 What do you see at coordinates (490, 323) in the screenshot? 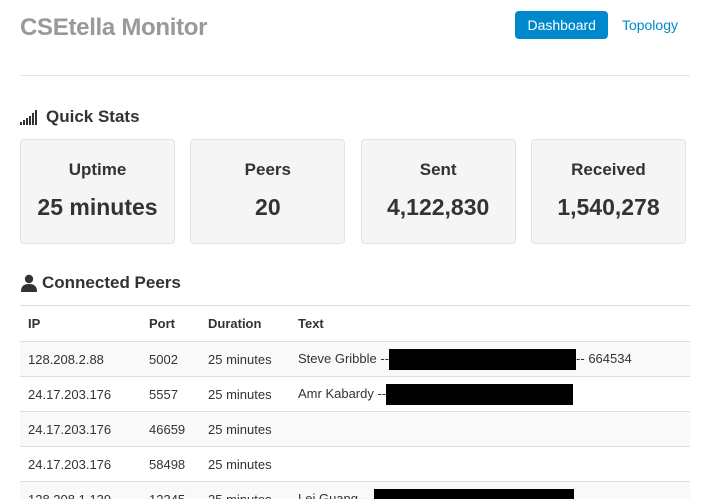
I see `column-header-text: Text` at bounding box center [490, 323].